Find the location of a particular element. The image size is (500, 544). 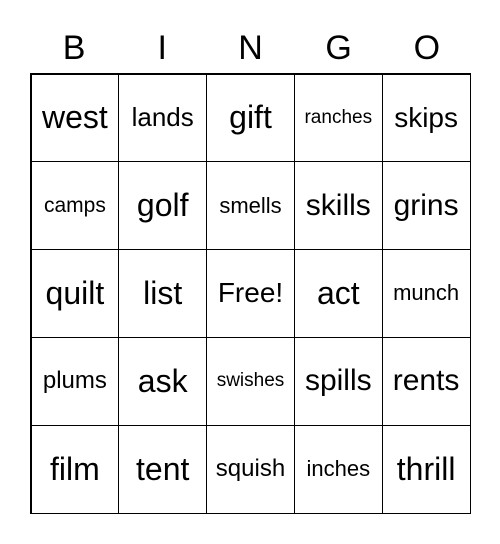

header-letter: G is located at coordinates (338, 48).